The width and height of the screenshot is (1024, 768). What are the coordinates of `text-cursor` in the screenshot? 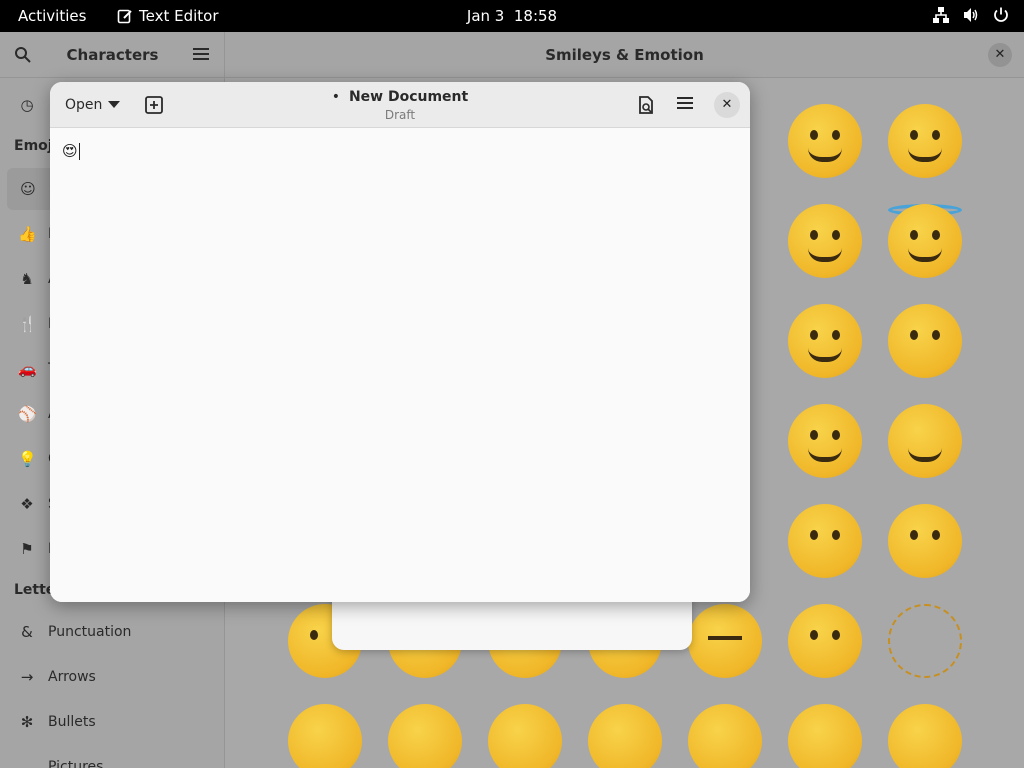 It's located at (79, 151).